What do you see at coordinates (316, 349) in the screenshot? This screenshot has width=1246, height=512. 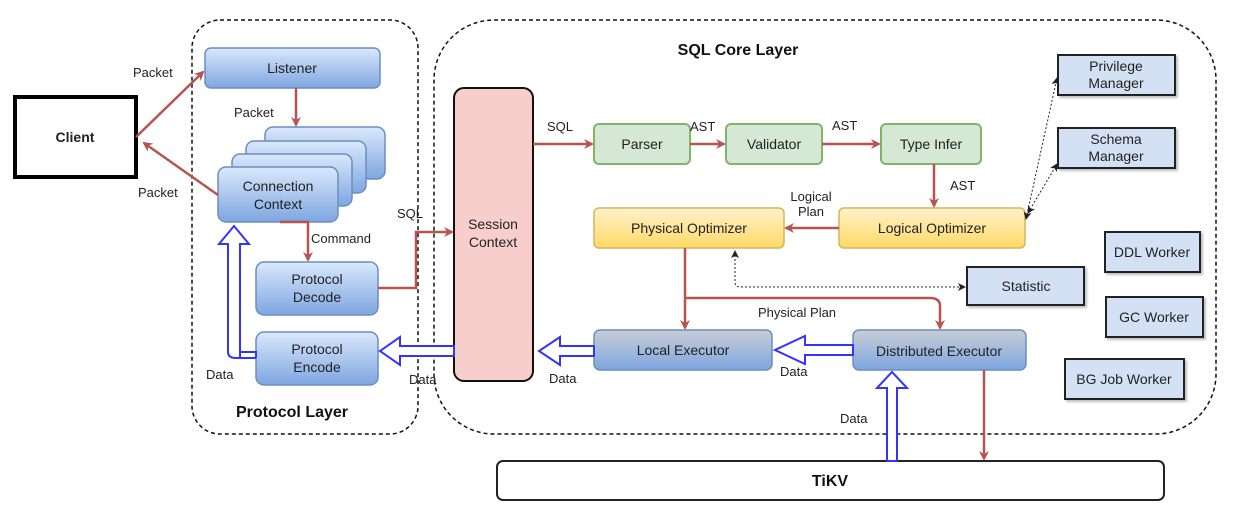 I see `protocol-encode-line1: Protocol` at bounding box center [316, 349].